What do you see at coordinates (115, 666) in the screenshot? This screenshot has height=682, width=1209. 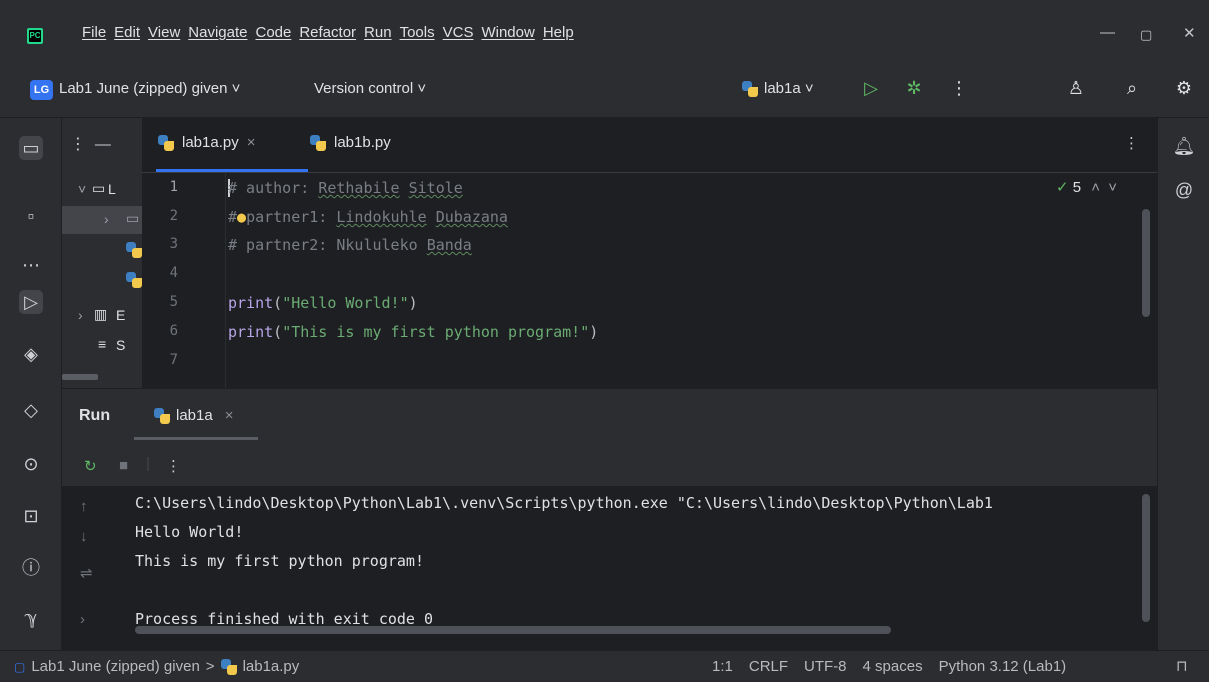 I see `breadcrumb-project: Lab1 June (zipped) given` at bounding box center [115, 666].